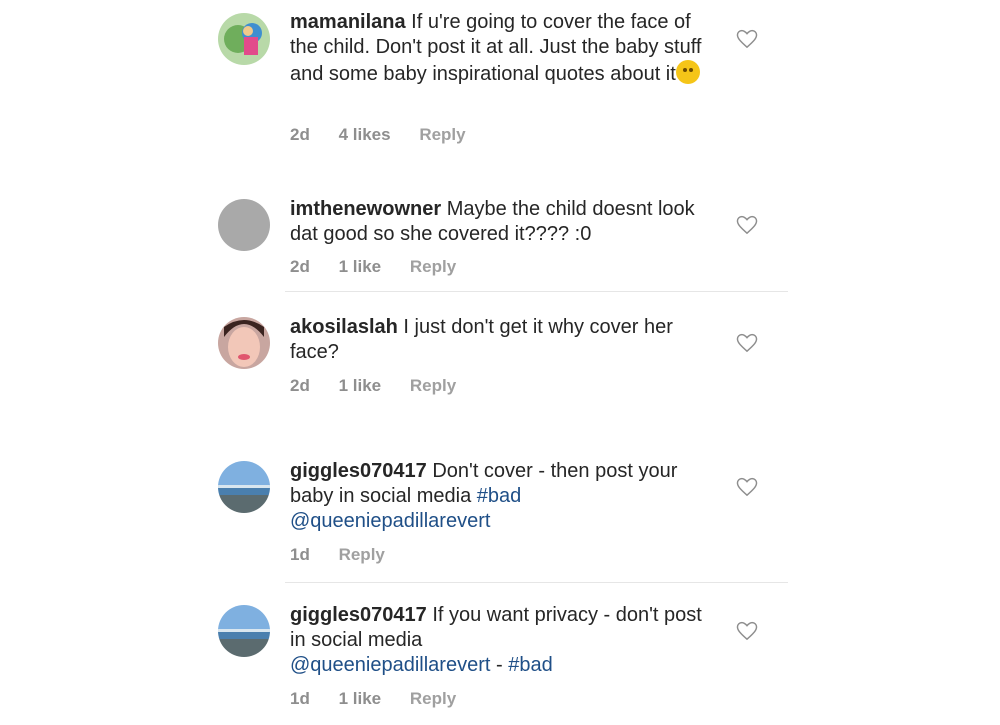 The image size is (1000, 725). What do you see at coordinates (344, 327) in the screenshot?
I see `username: akosilaslah` at bounding box center [344, 327].